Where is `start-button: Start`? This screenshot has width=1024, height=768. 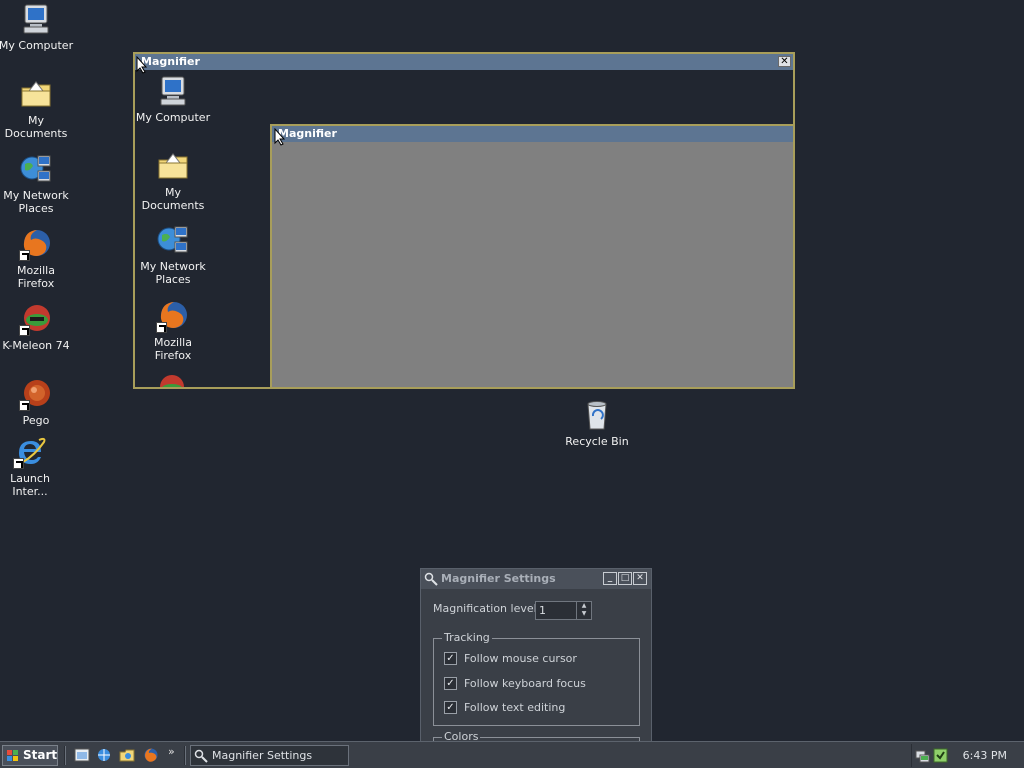 start-button: Start is located at coordinates (30, 755).